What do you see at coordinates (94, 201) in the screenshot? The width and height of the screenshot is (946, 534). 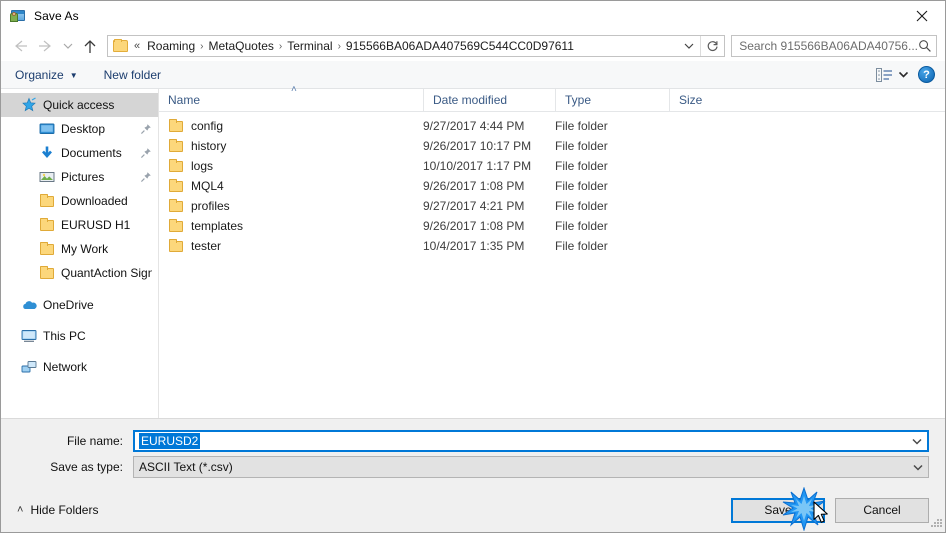 I see `sidebar-item-label: Downloaded` at bounding box center [94, 201].